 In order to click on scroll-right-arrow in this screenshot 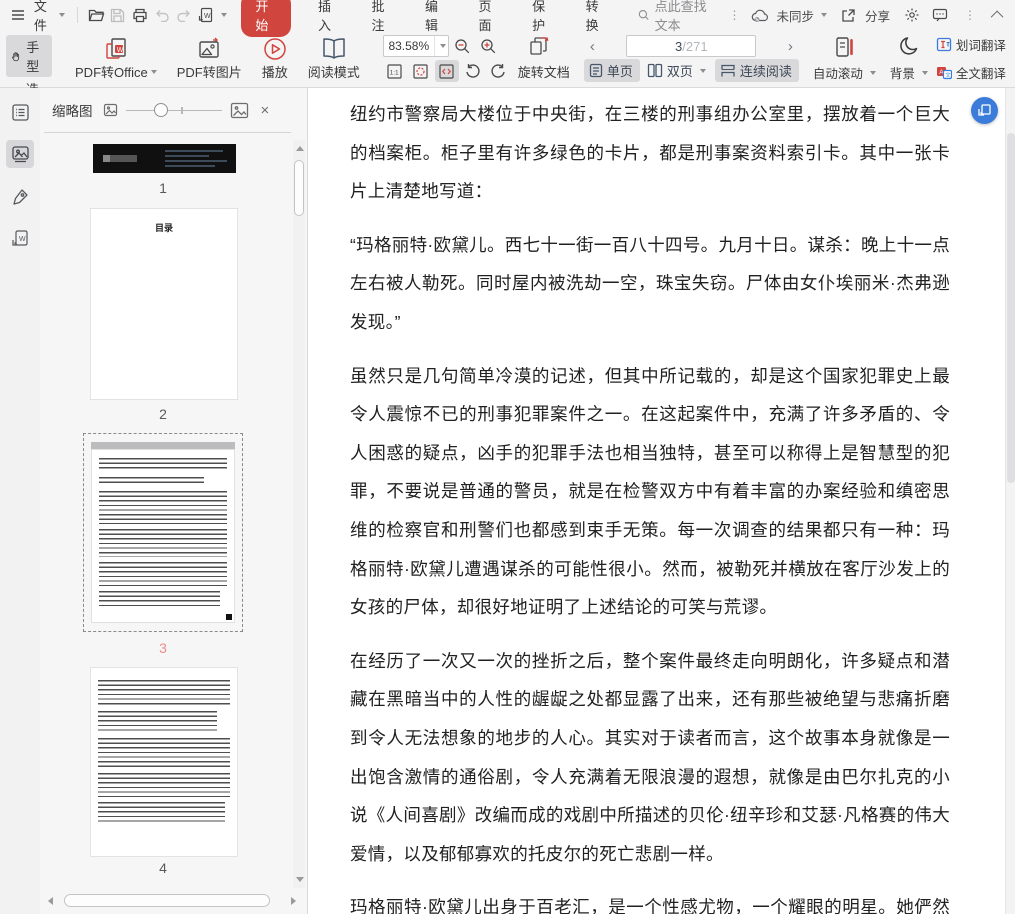, I will do `click(293, 901)`.